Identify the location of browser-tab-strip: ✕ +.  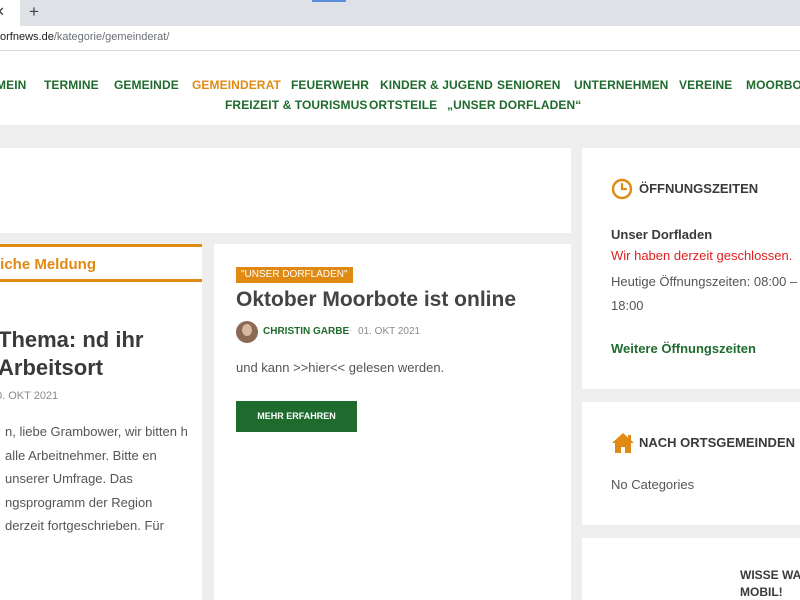
(400, 13).